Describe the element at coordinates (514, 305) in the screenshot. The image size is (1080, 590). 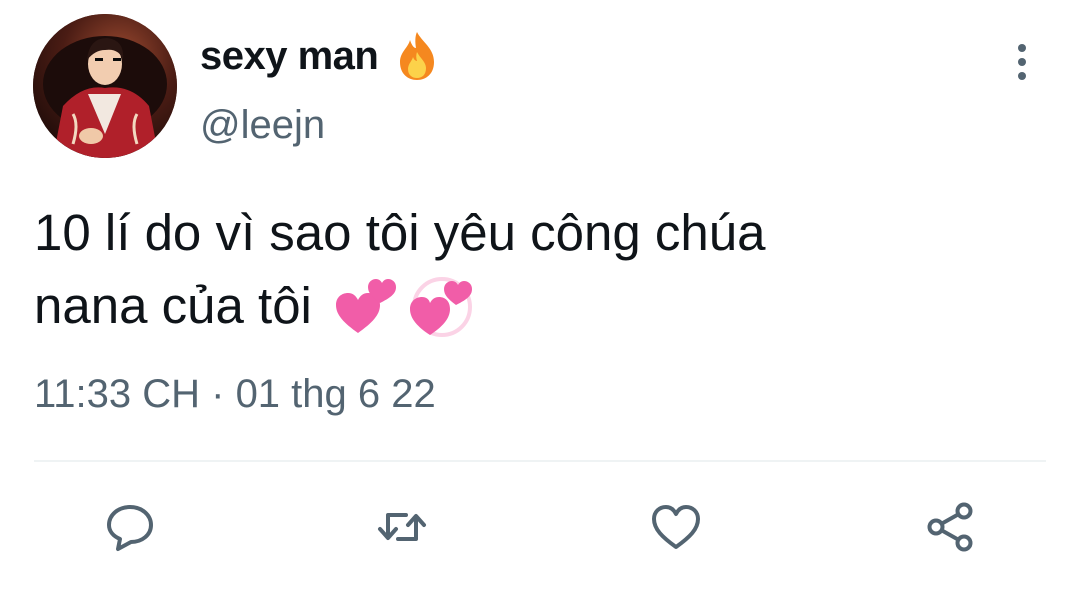
I see `tweet-text-line-2: nana của tôi` at that location.